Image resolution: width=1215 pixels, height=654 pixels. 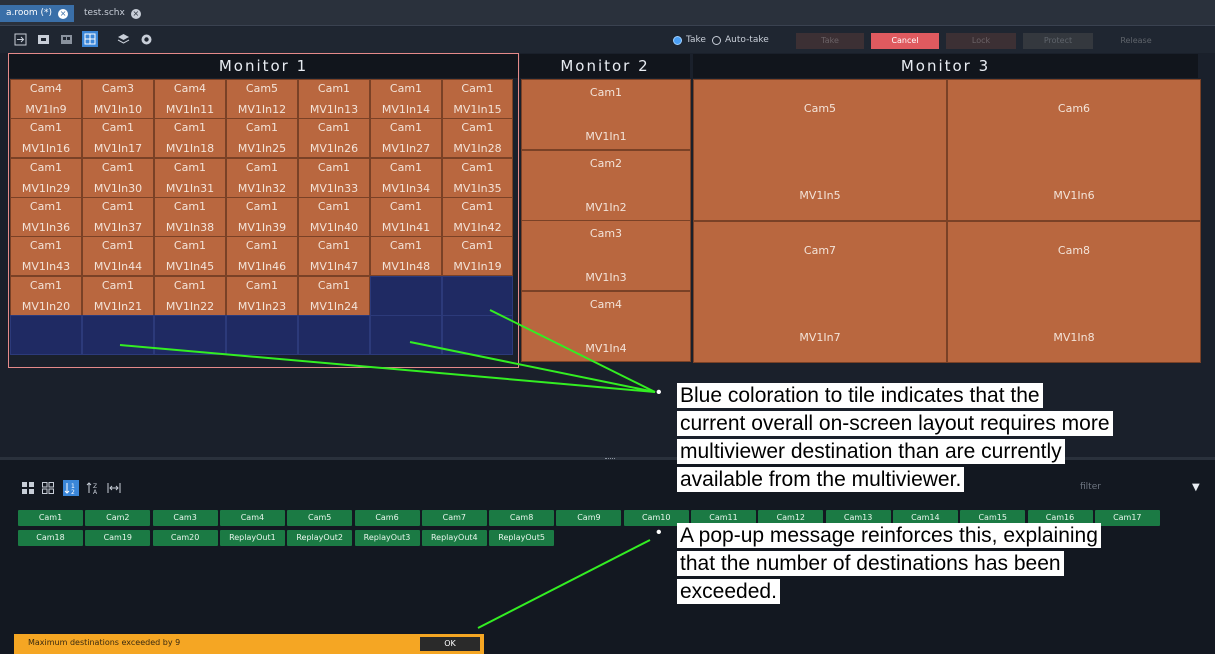 What do you see at coordinates (454, 518) in the screenshot?
I see `source-button: Cam7` at bounding box center [454, 518].